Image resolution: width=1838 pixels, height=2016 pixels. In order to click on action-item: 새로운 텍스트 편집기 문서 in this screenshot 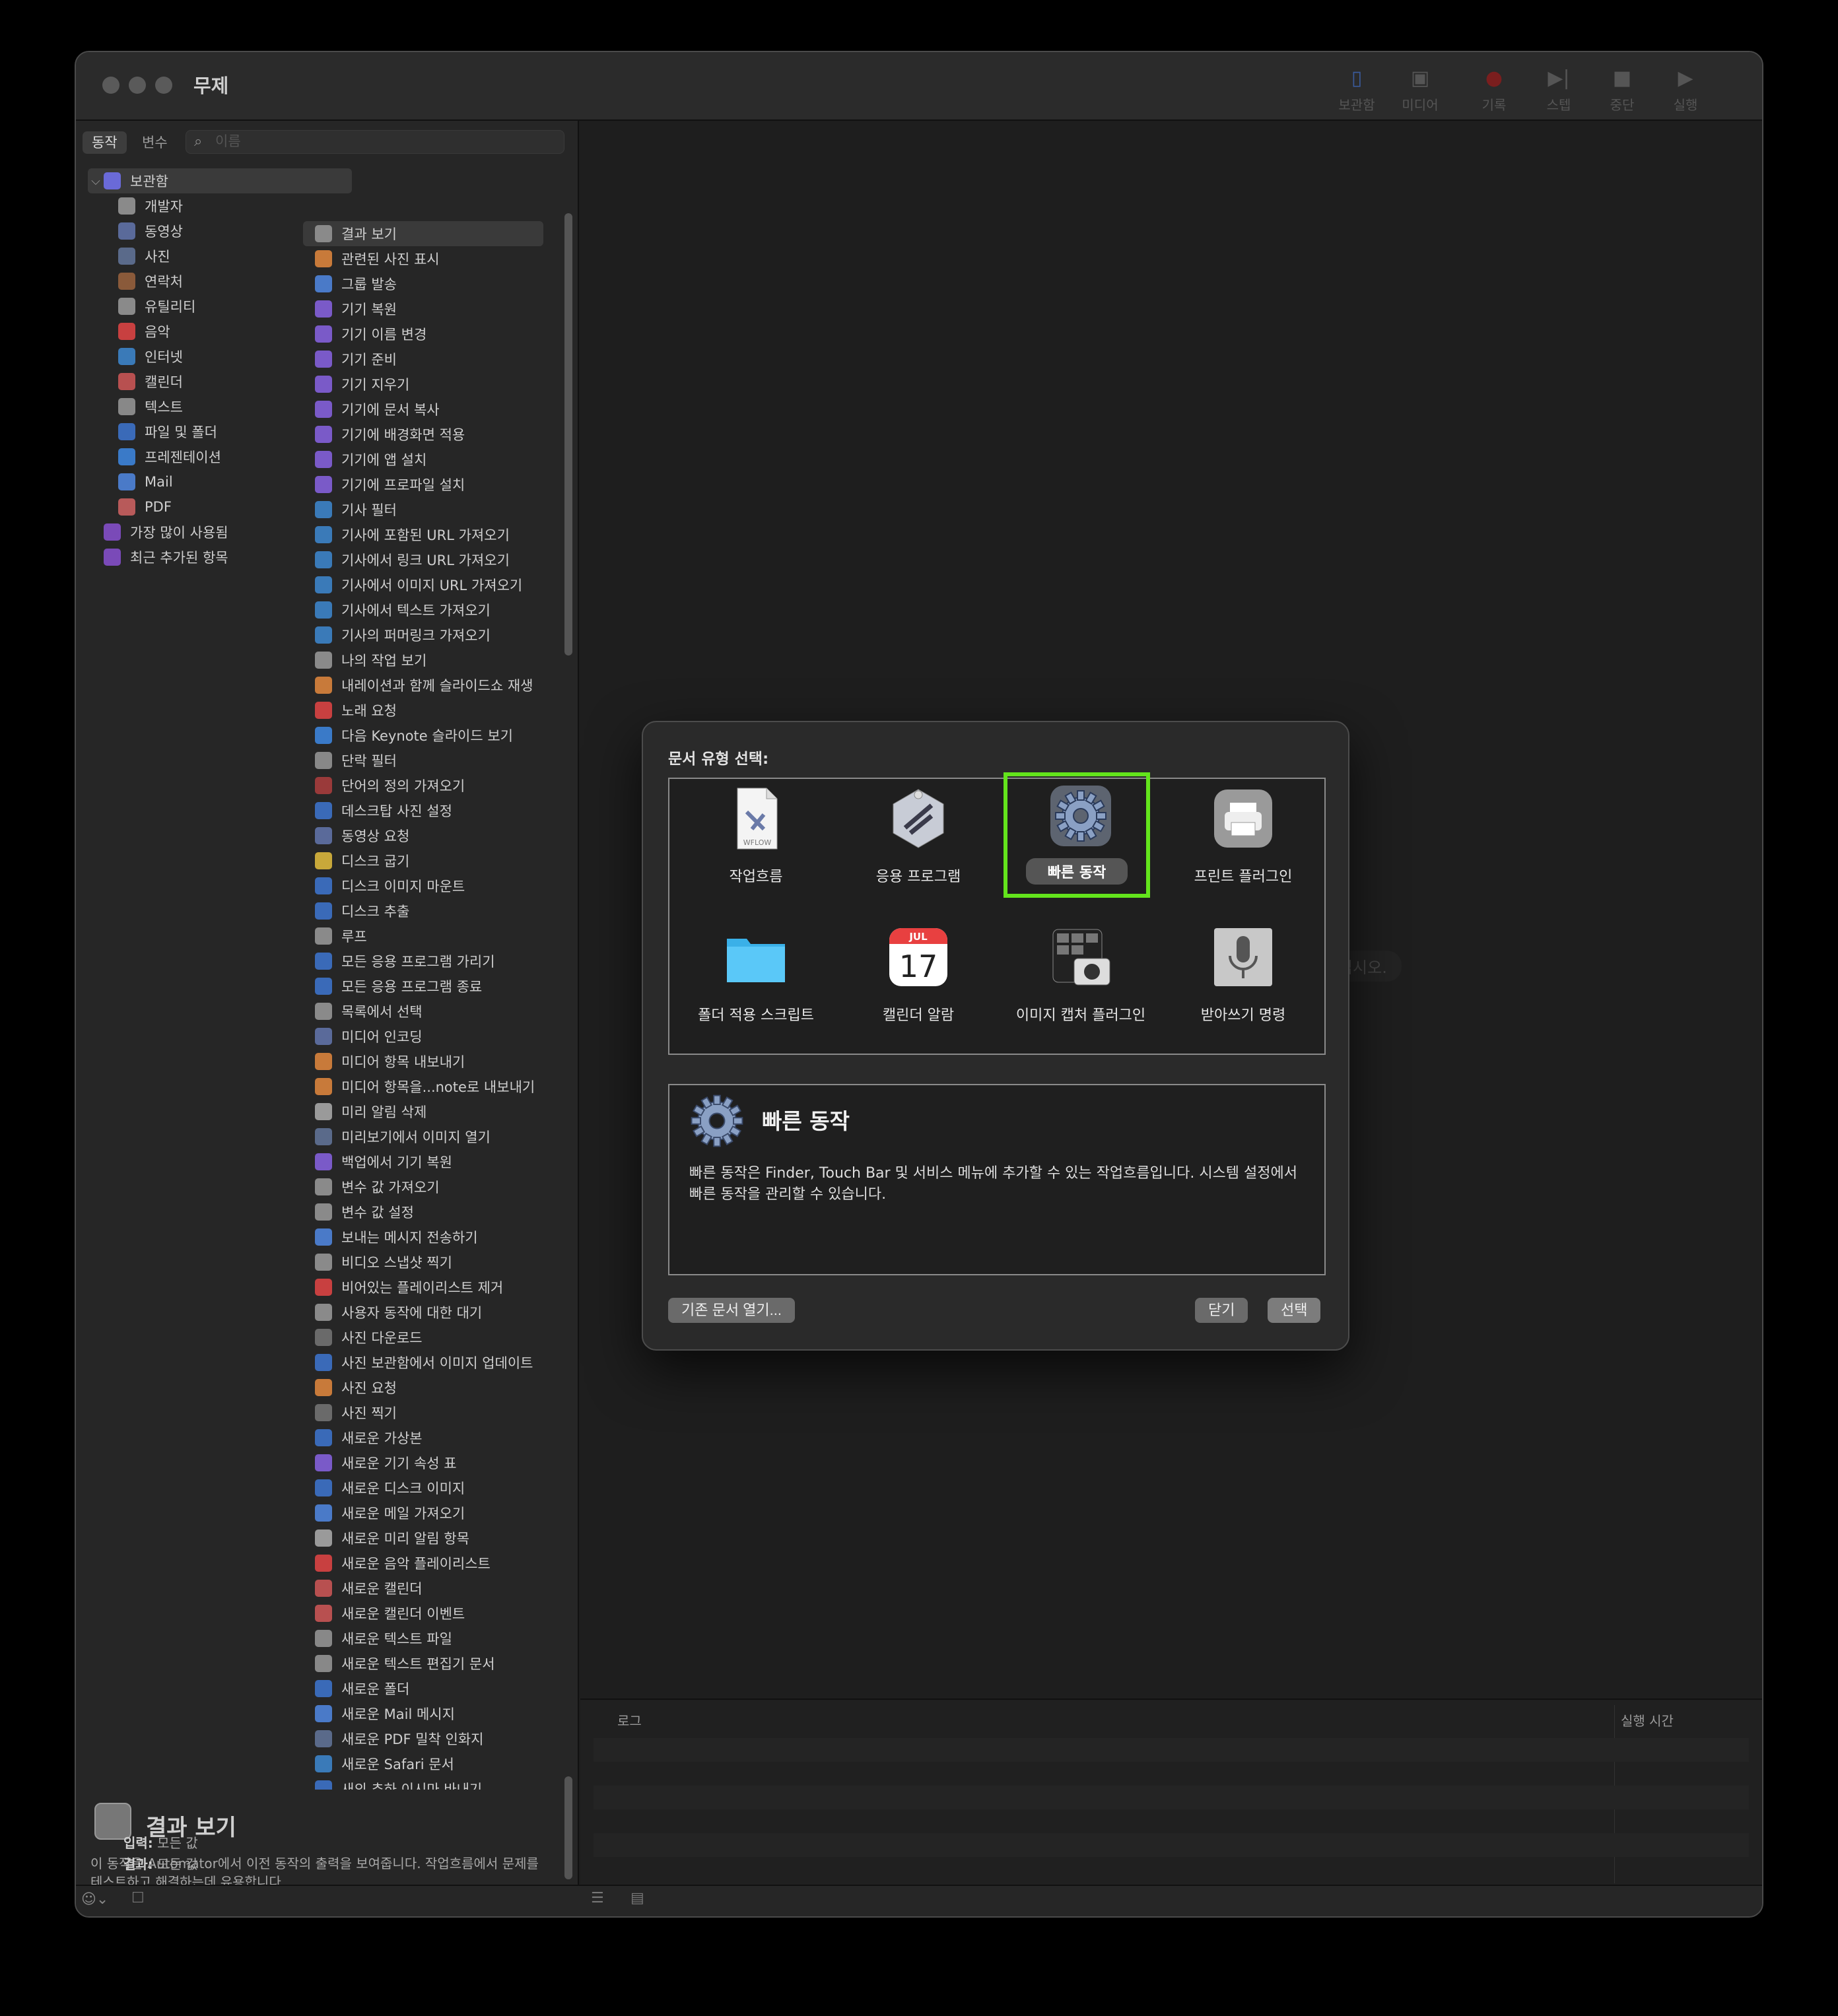, I will do `click(435, 1663)`.